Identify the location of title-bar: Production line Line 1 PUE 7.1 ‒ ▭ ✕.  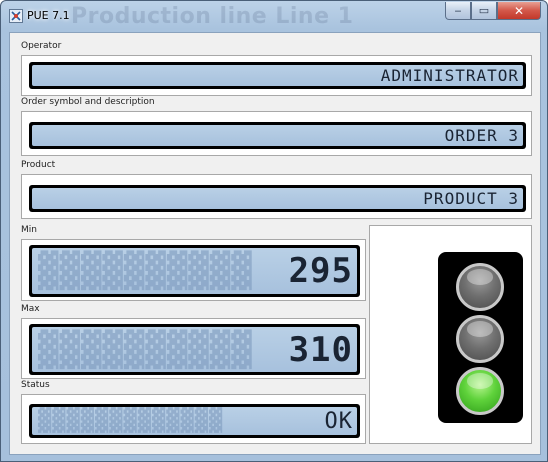
(274, 16).